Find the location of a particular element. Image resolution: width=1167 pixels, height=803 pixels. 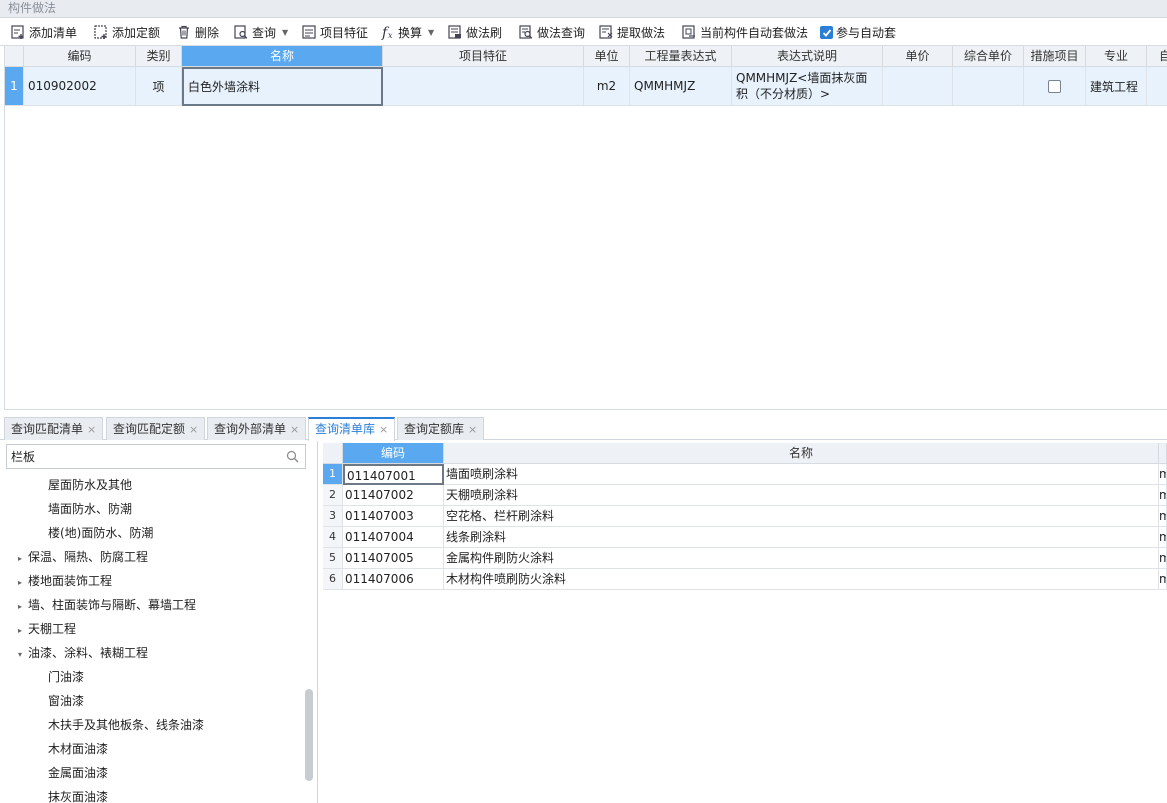

search-input: 栏板 is located at coordinates (156, 456).